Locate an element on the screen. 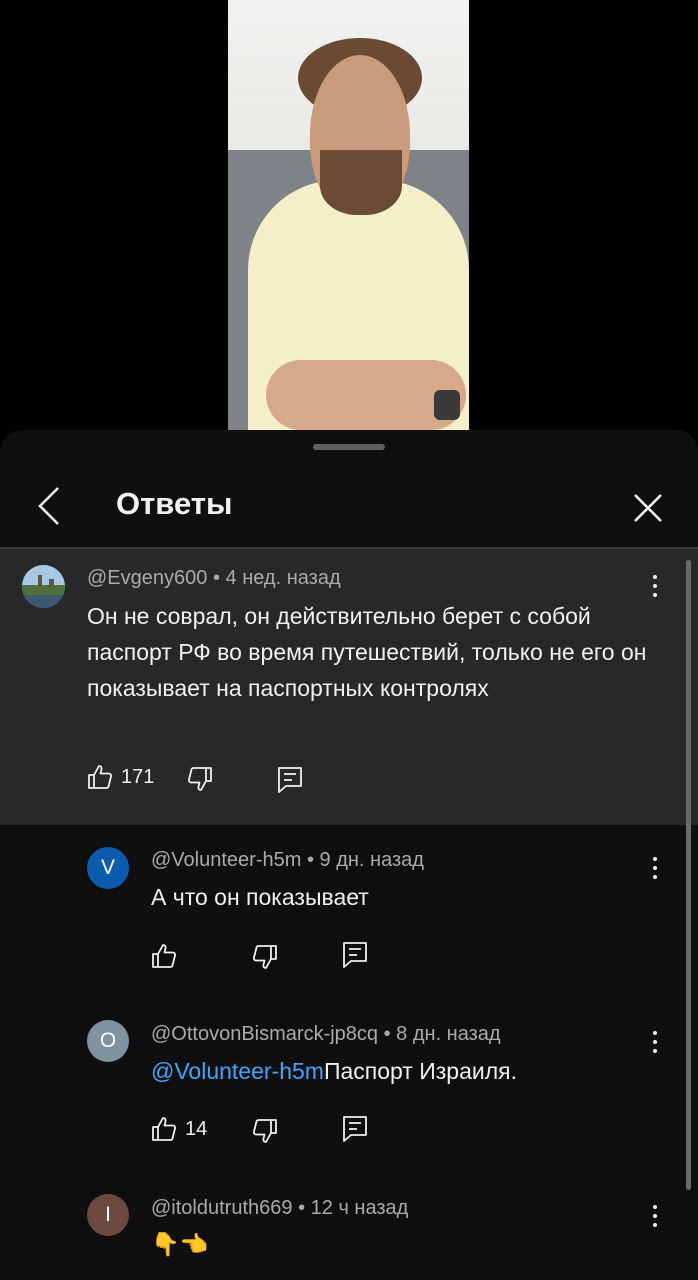 This screenshot has width=698, height=1280. comment-time: 4 нед. назад is located at coordinates (283, 578).